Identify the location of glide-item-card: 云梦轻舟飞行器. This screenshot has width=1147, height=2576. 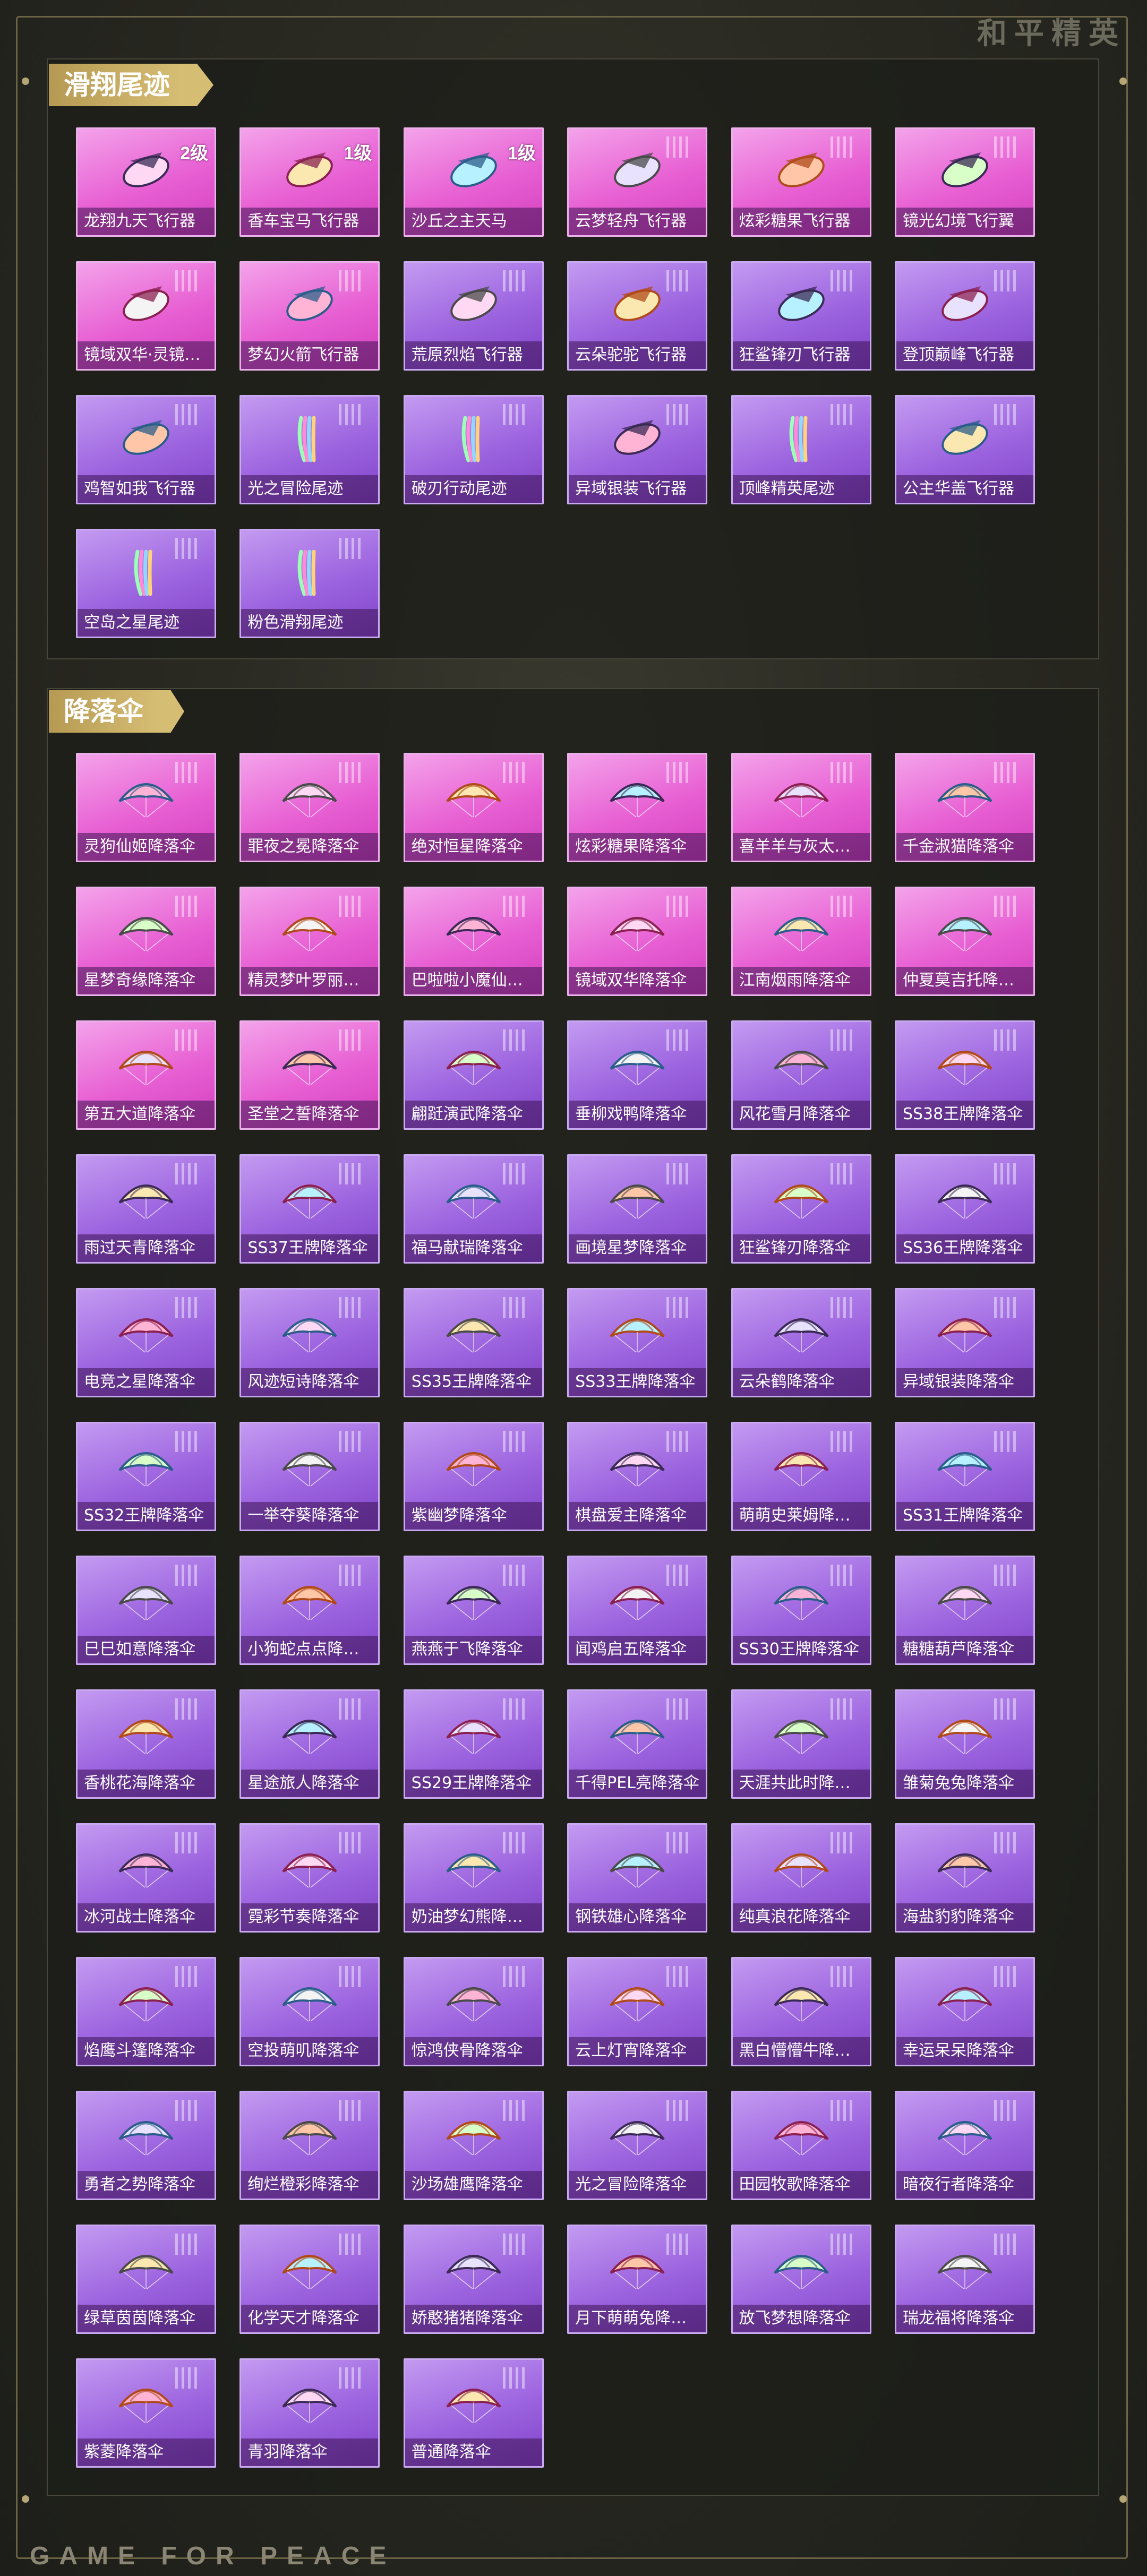
(637, 182).